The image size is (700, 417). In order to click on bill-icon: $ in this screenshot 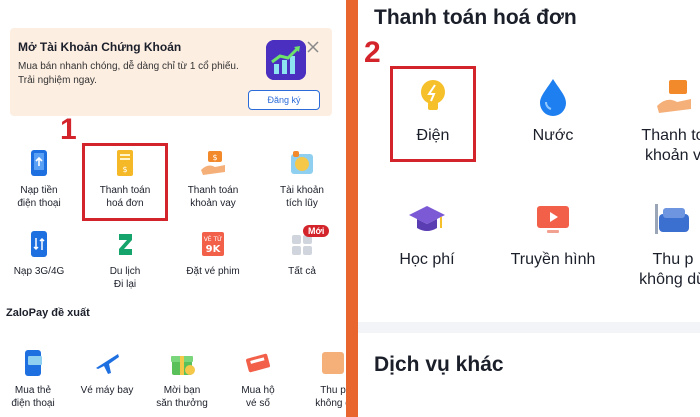, I will do `click(125, 163)`.